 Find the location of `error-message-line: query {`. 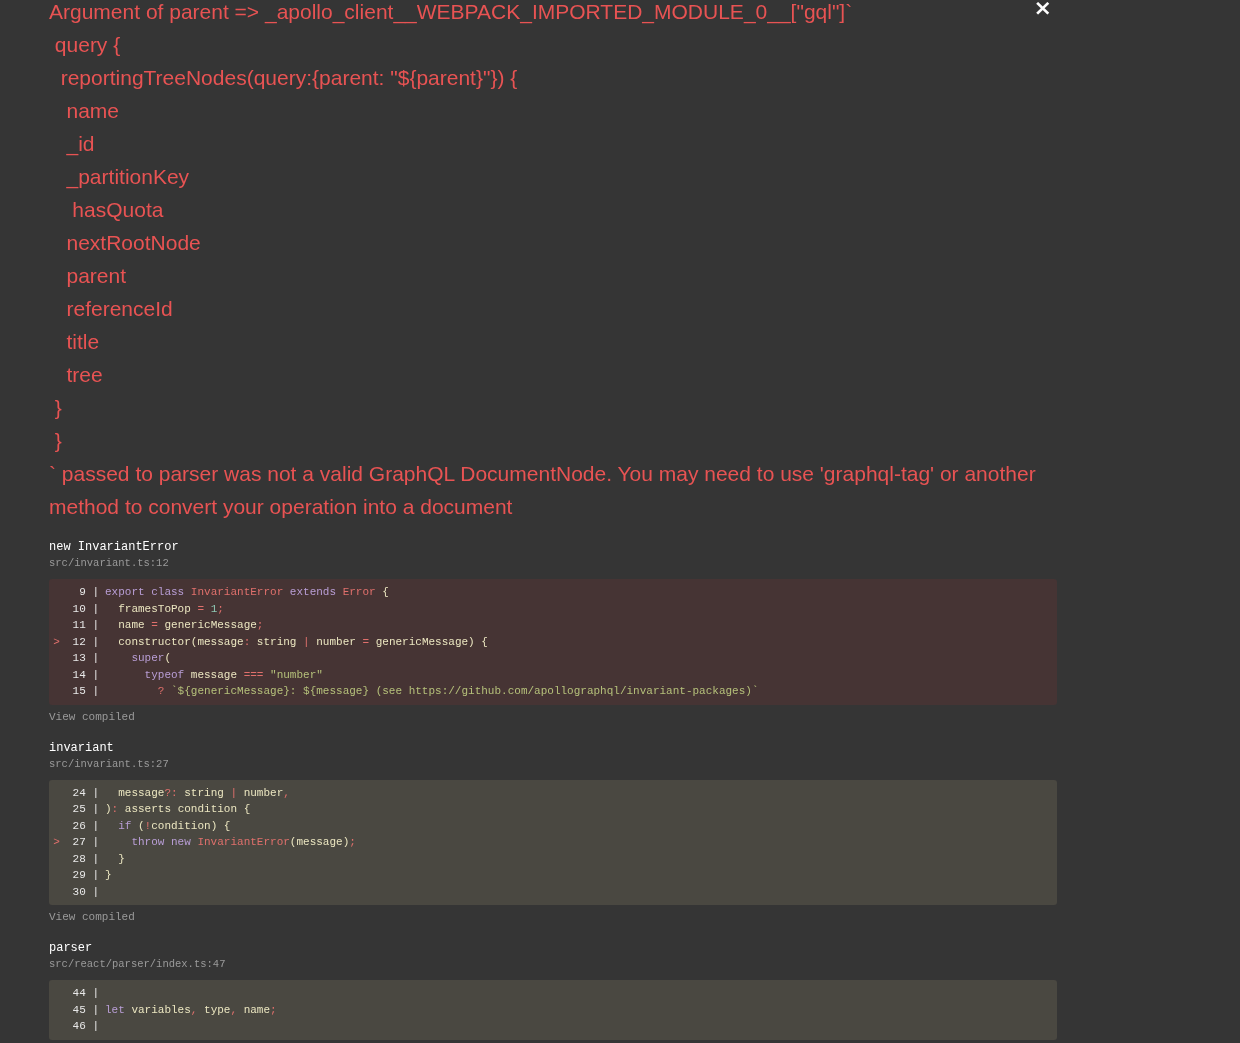

error-message-line: query { is located at coordinates (87, 45).